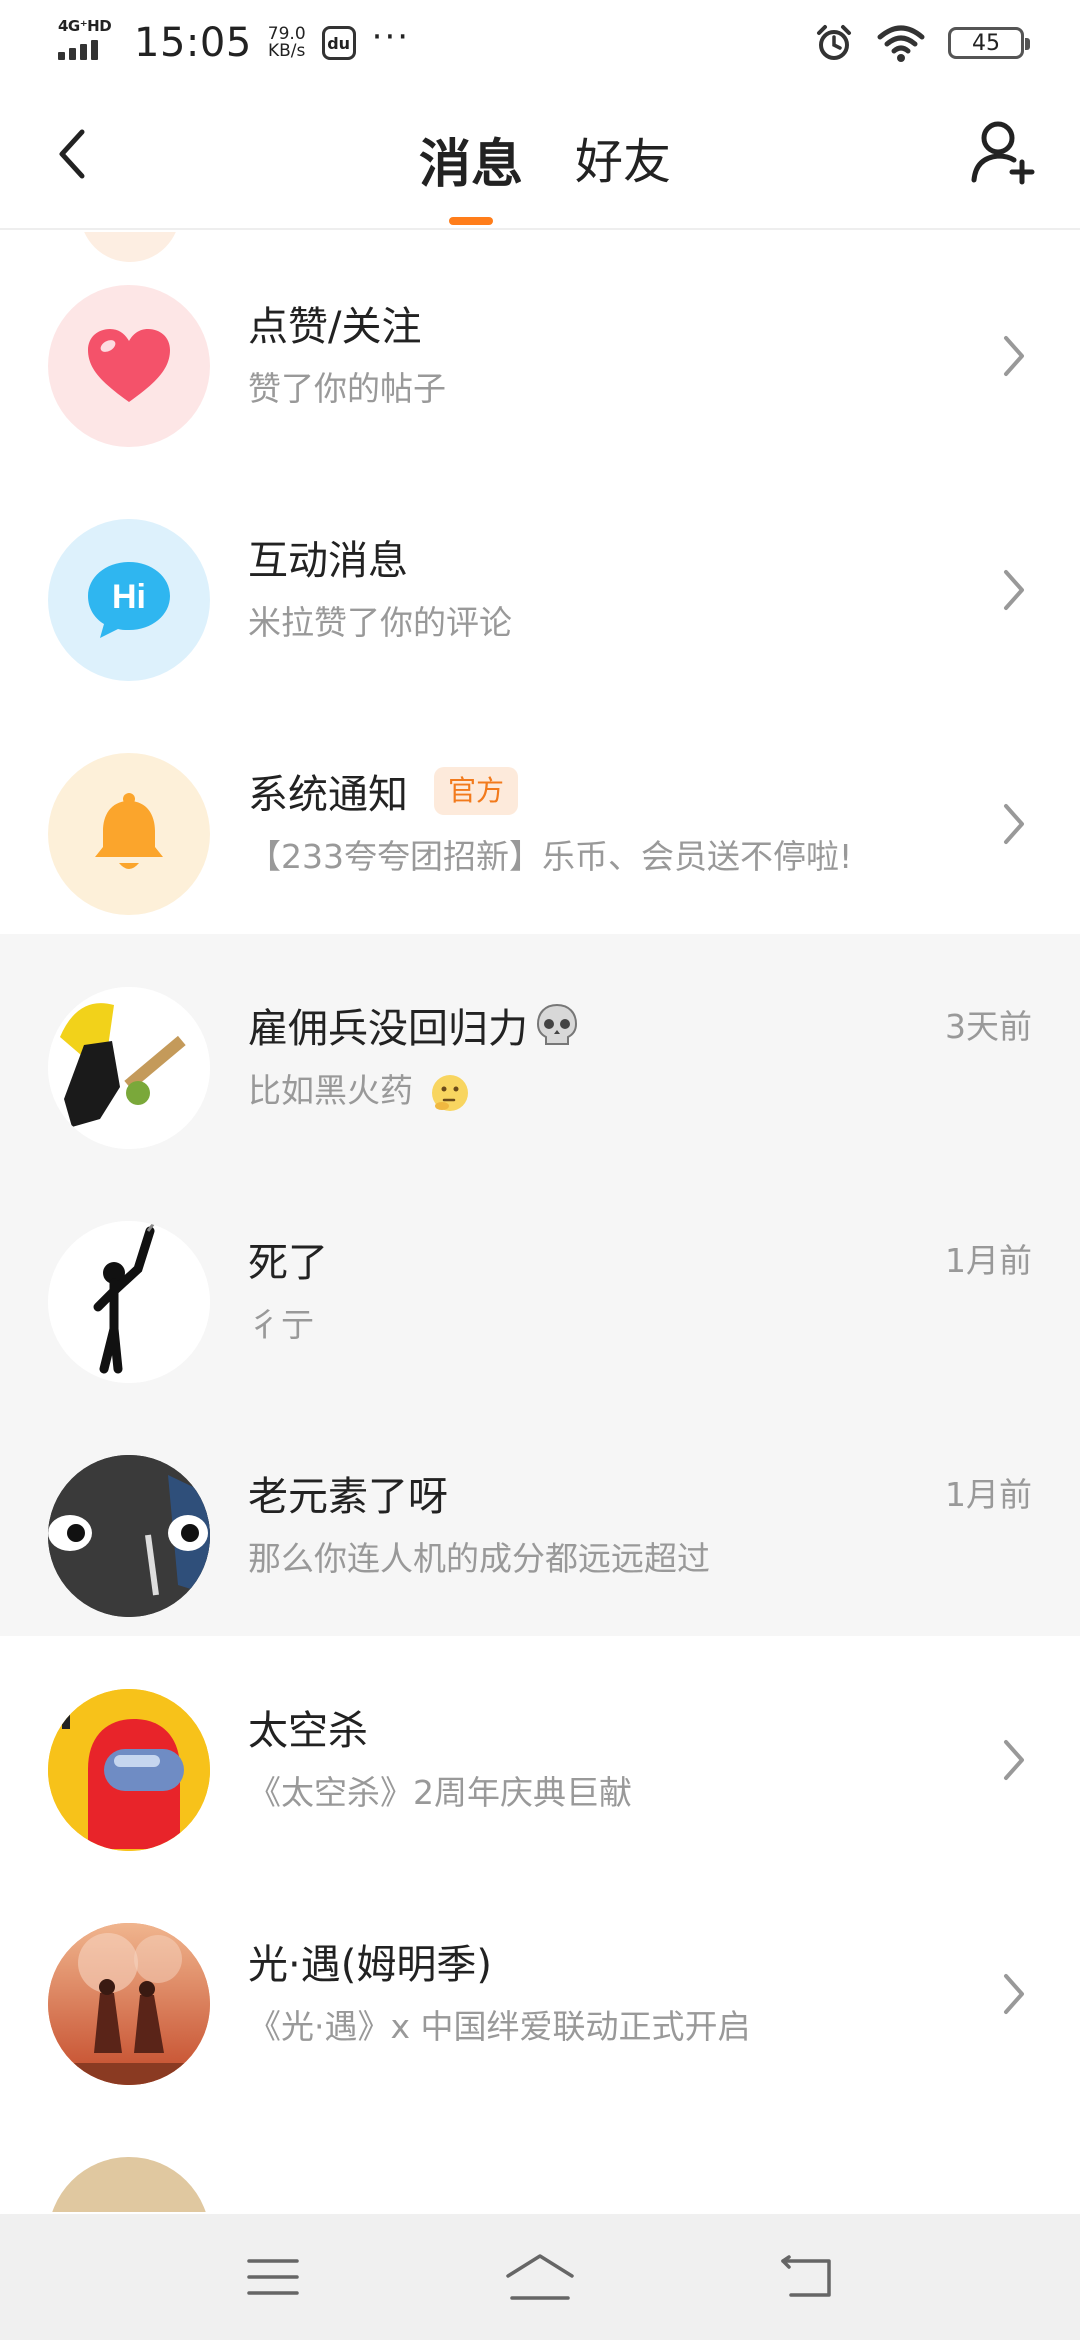 The image size is (1080, 2340). I want to click on hi-bubble-icon: Hi, so click(129, 600).